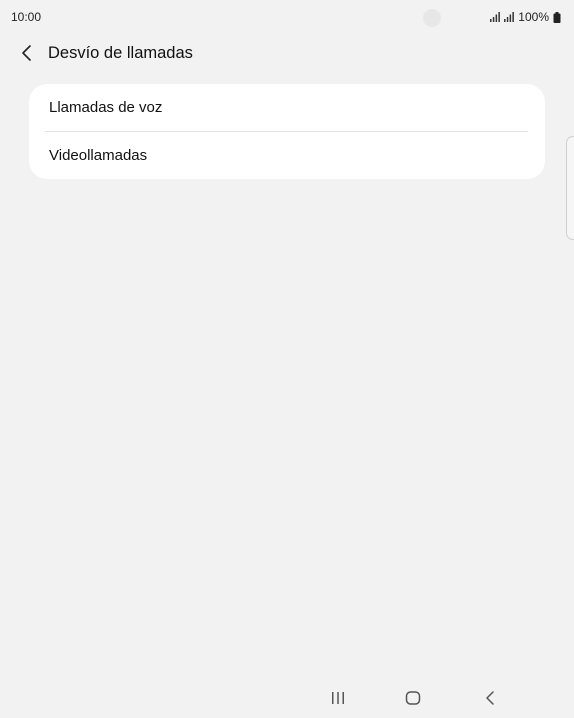 The width and height of the screenshot is (574, 718). I want to click on edge-panel-handle, so click(570, 188).